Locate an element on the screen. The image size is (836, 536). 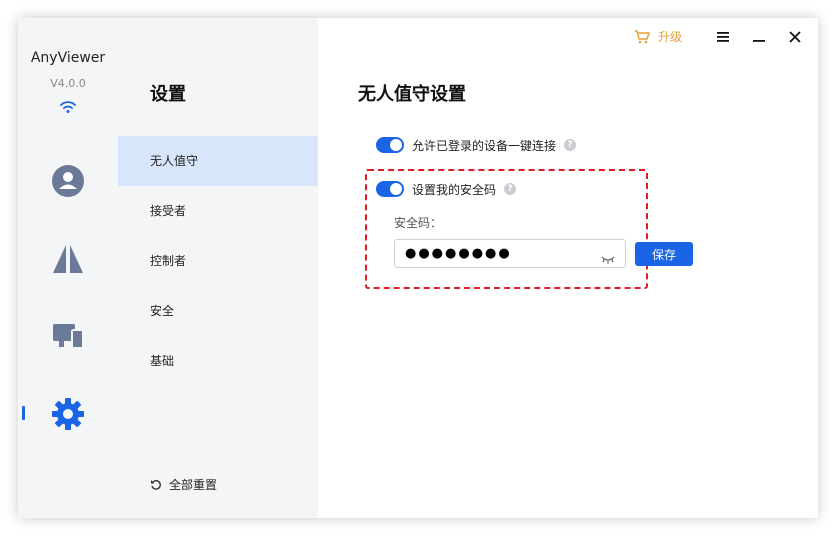
nav-rail: AnyViewer V4.0.0 is located at coordinates (68, 268).